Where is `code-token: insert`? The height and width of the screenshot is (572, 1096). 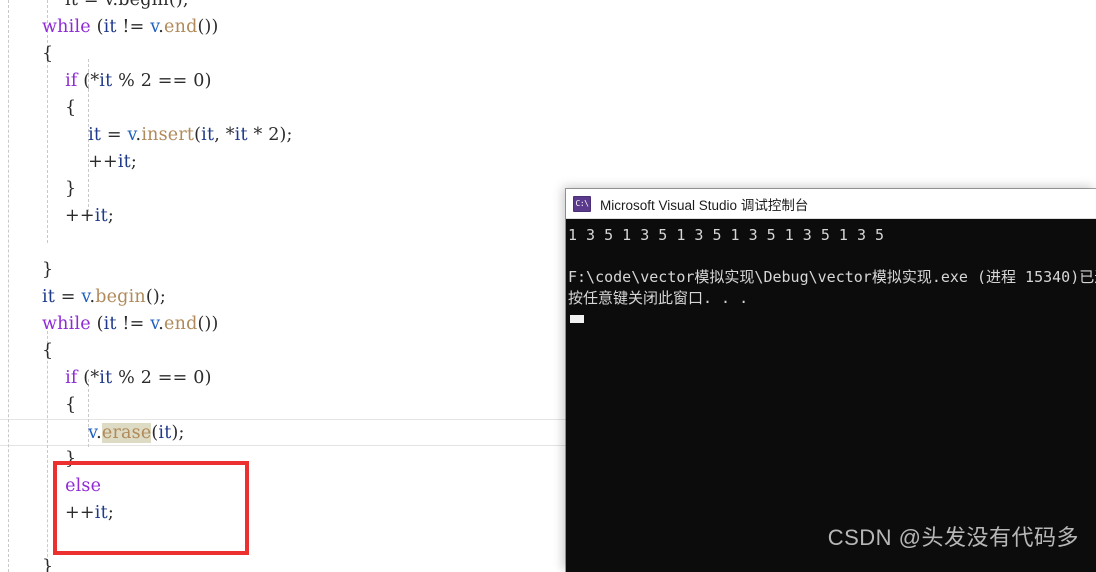
code-token: insert is located at coordinates (168, 135).